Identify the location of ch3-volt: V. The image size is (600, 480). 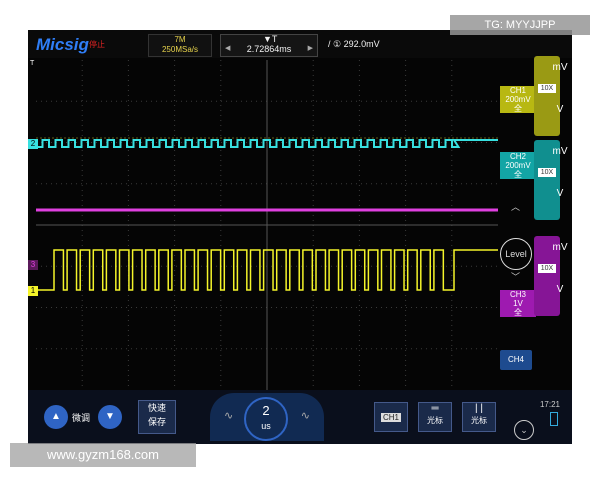
(560, 289).